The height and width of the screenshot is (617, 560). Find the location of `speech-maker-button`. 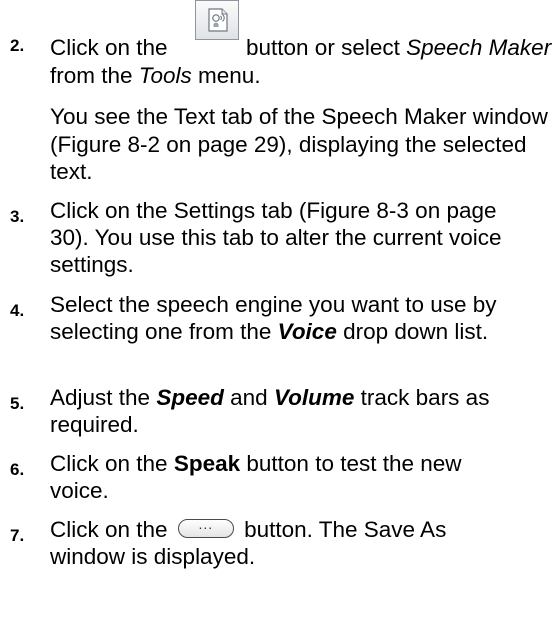

speech-maker-button is located at coordinates (217, 20).